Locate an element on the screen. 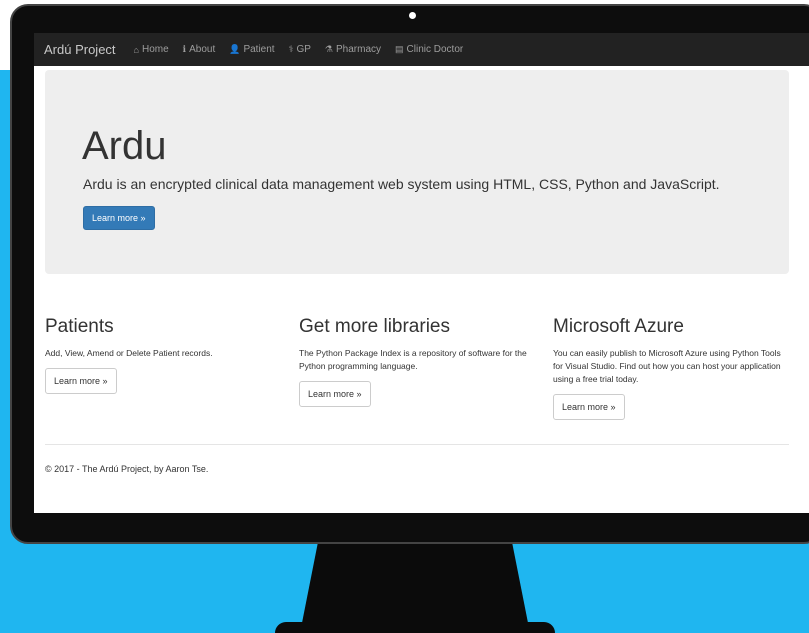  nav-item-label: Clinic Doctor is located at coordinates (435, 49).